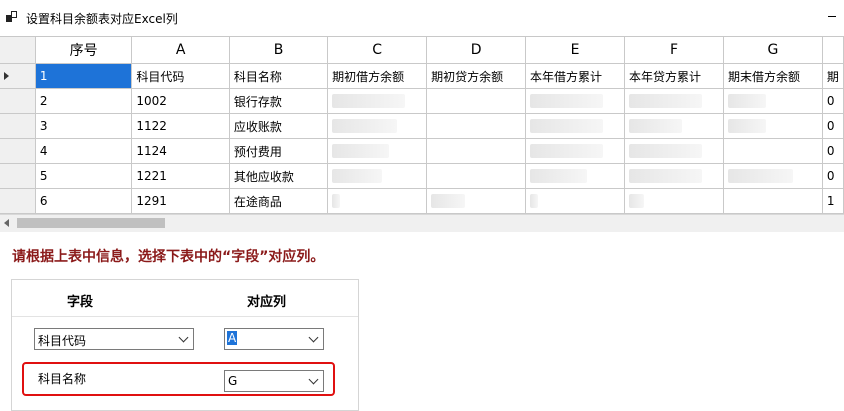  Describe the element at coordinates (84, 50) in the screenshot. I see `grid-column-header: 序号` at that location.